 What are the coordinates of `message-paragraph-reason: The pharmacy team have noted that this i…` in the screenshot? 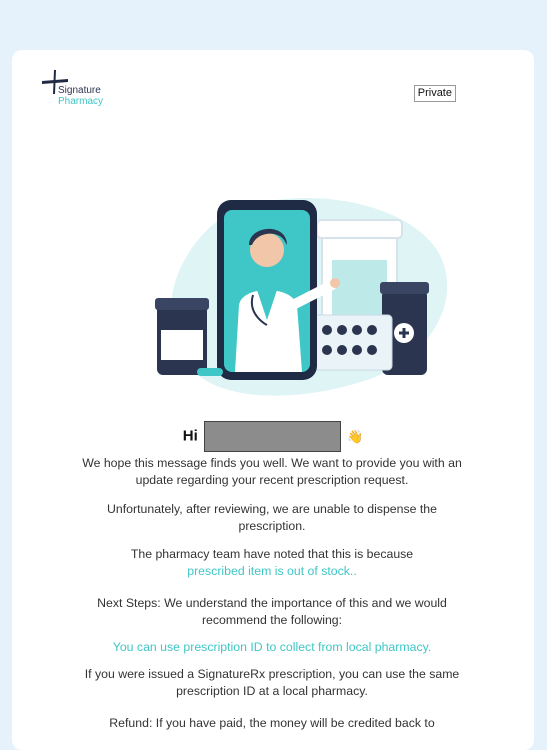 It's located at (272, 563).